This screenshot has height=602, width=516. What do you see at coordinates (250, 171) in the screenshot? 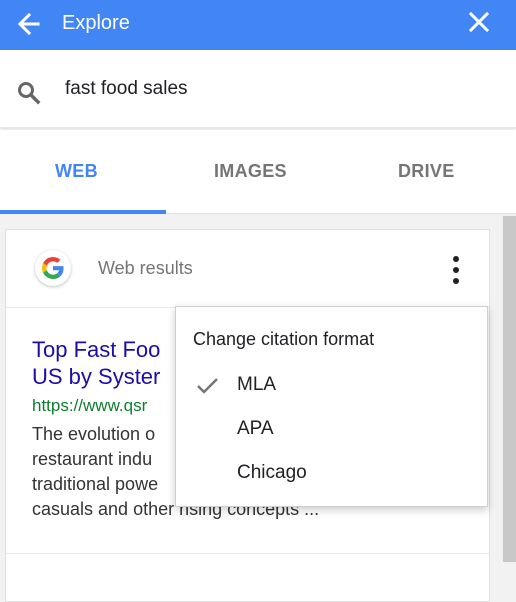
I see `tab-images: IMAGES` at bounding box center [250, 171].